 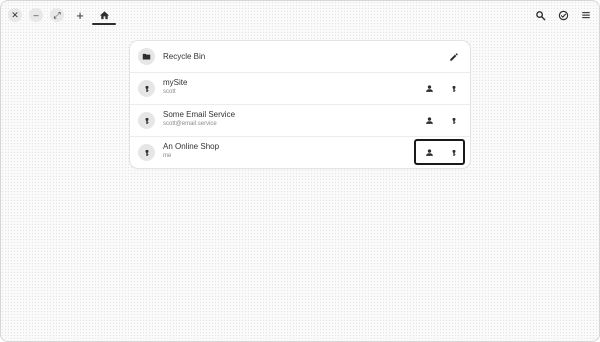 I want to click on edit-icon, so click(x=454, y=57).